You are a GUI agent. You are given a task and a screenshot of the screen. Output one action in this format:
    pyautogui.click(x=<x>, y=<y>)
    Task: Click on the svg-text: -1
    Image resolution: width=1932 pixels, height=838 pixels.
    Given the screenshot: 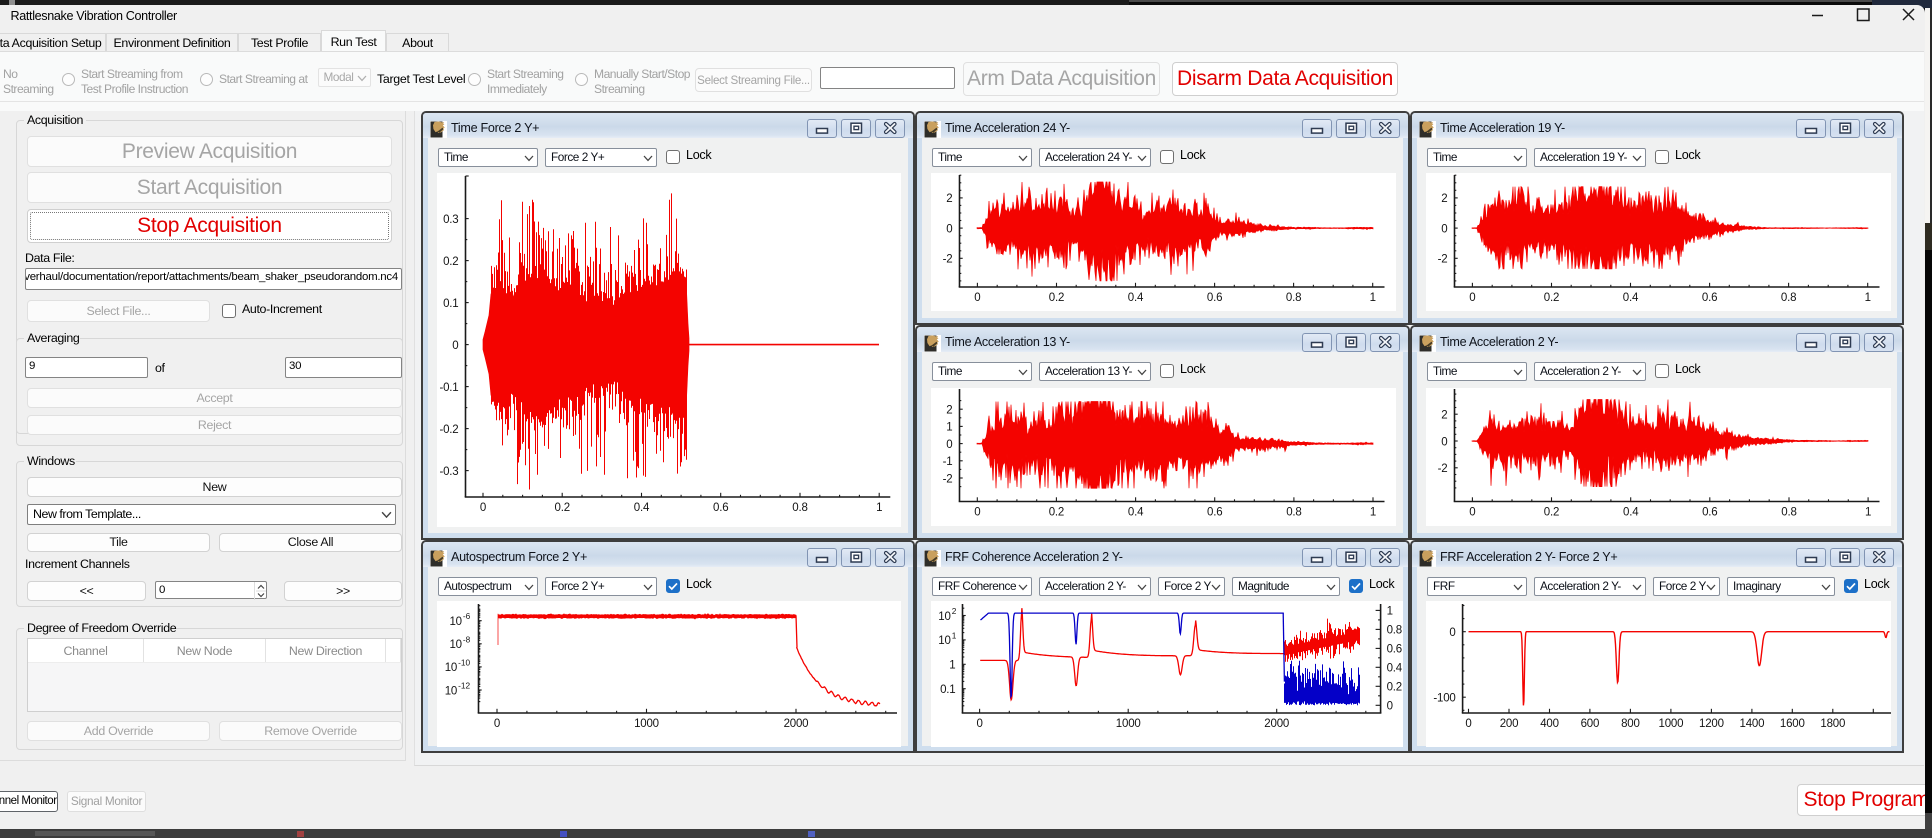 What is the action you would take?
    pyautogui.click(x=948, y=462)
    